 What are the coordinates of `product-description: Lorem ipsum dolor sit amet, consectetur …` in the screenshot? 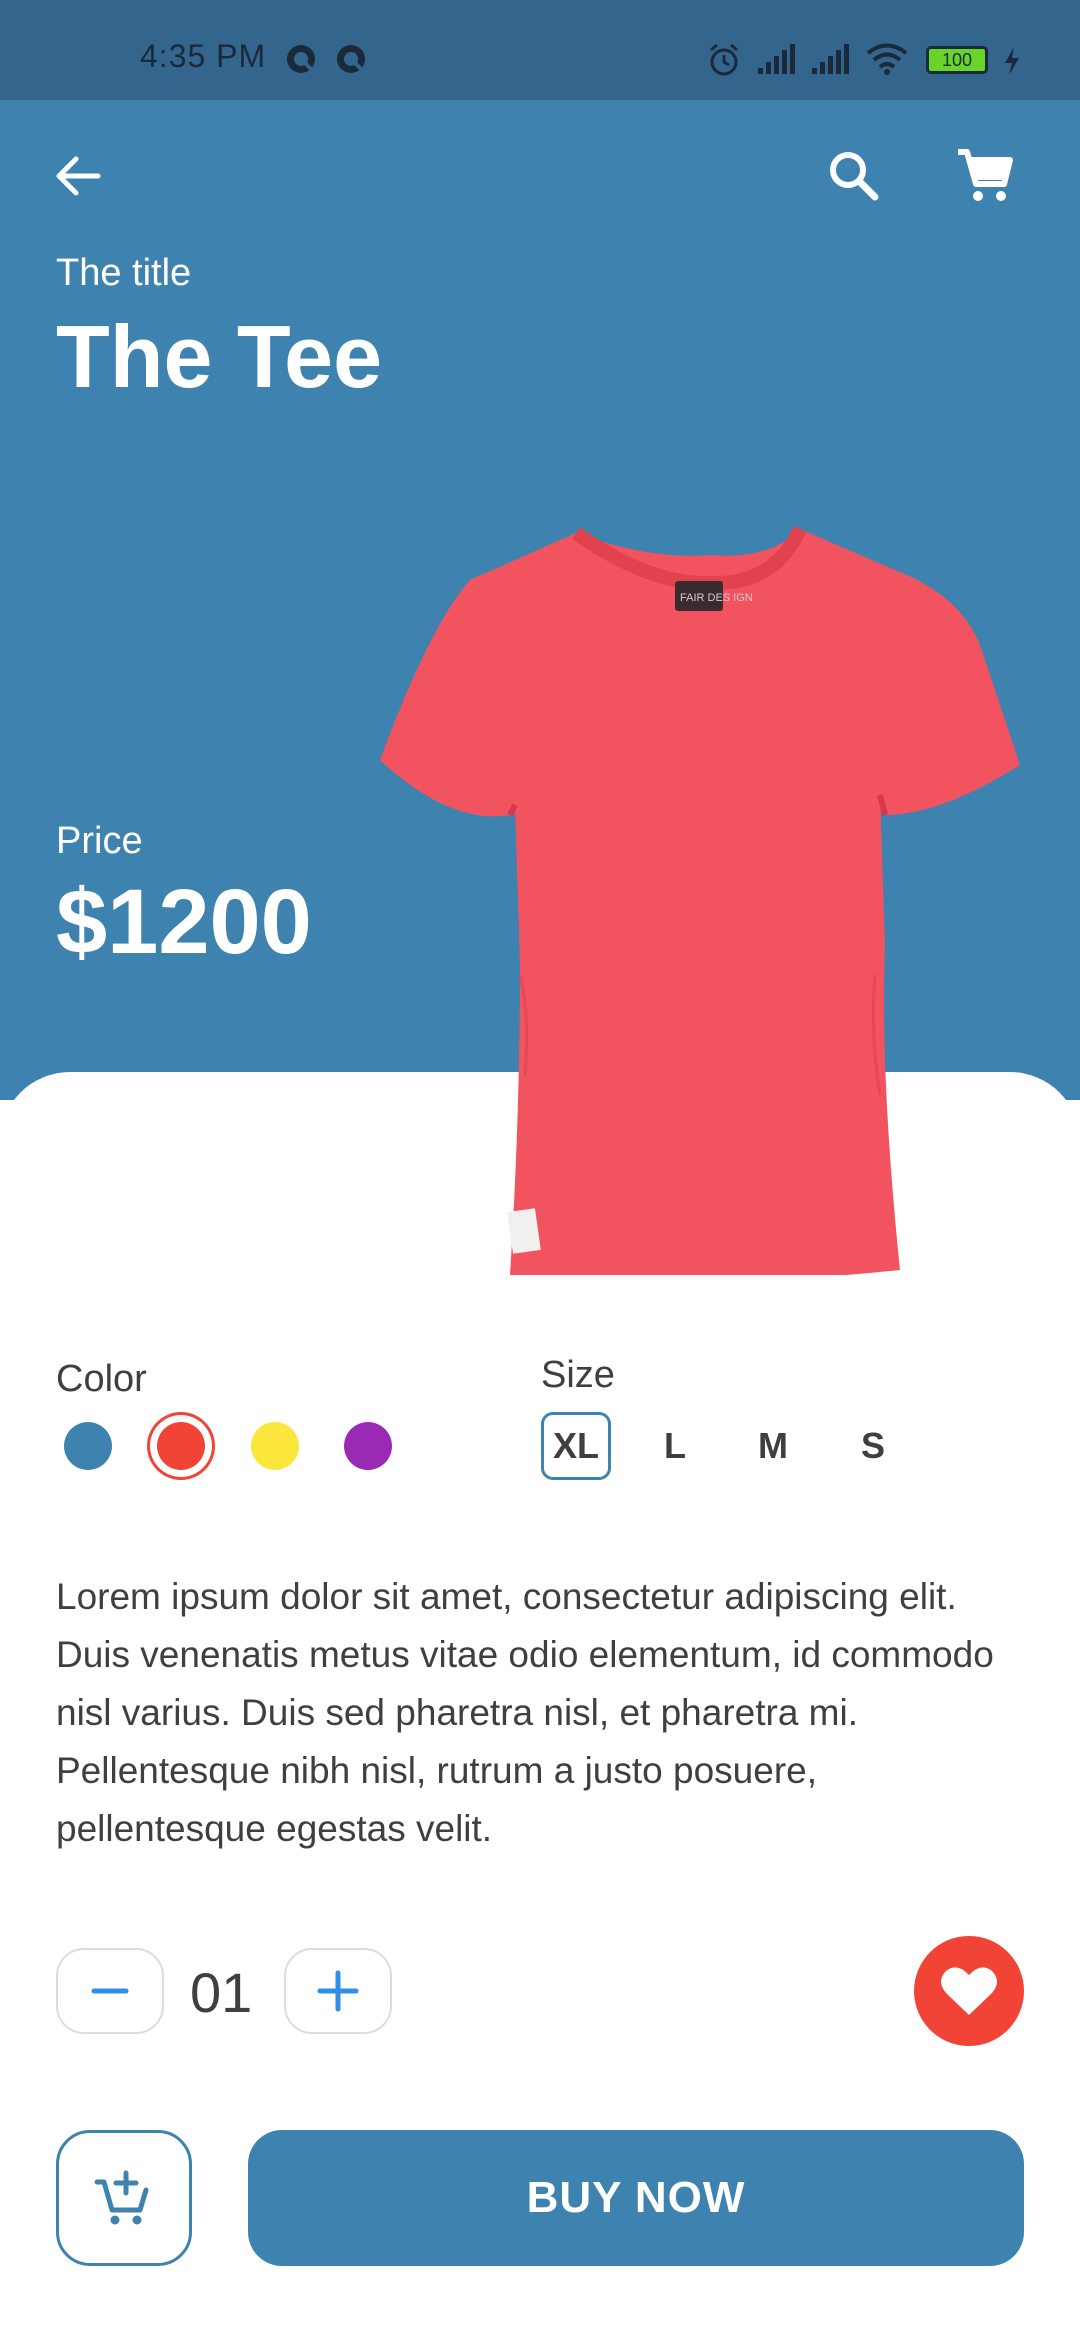 It's located at (525, 1712).